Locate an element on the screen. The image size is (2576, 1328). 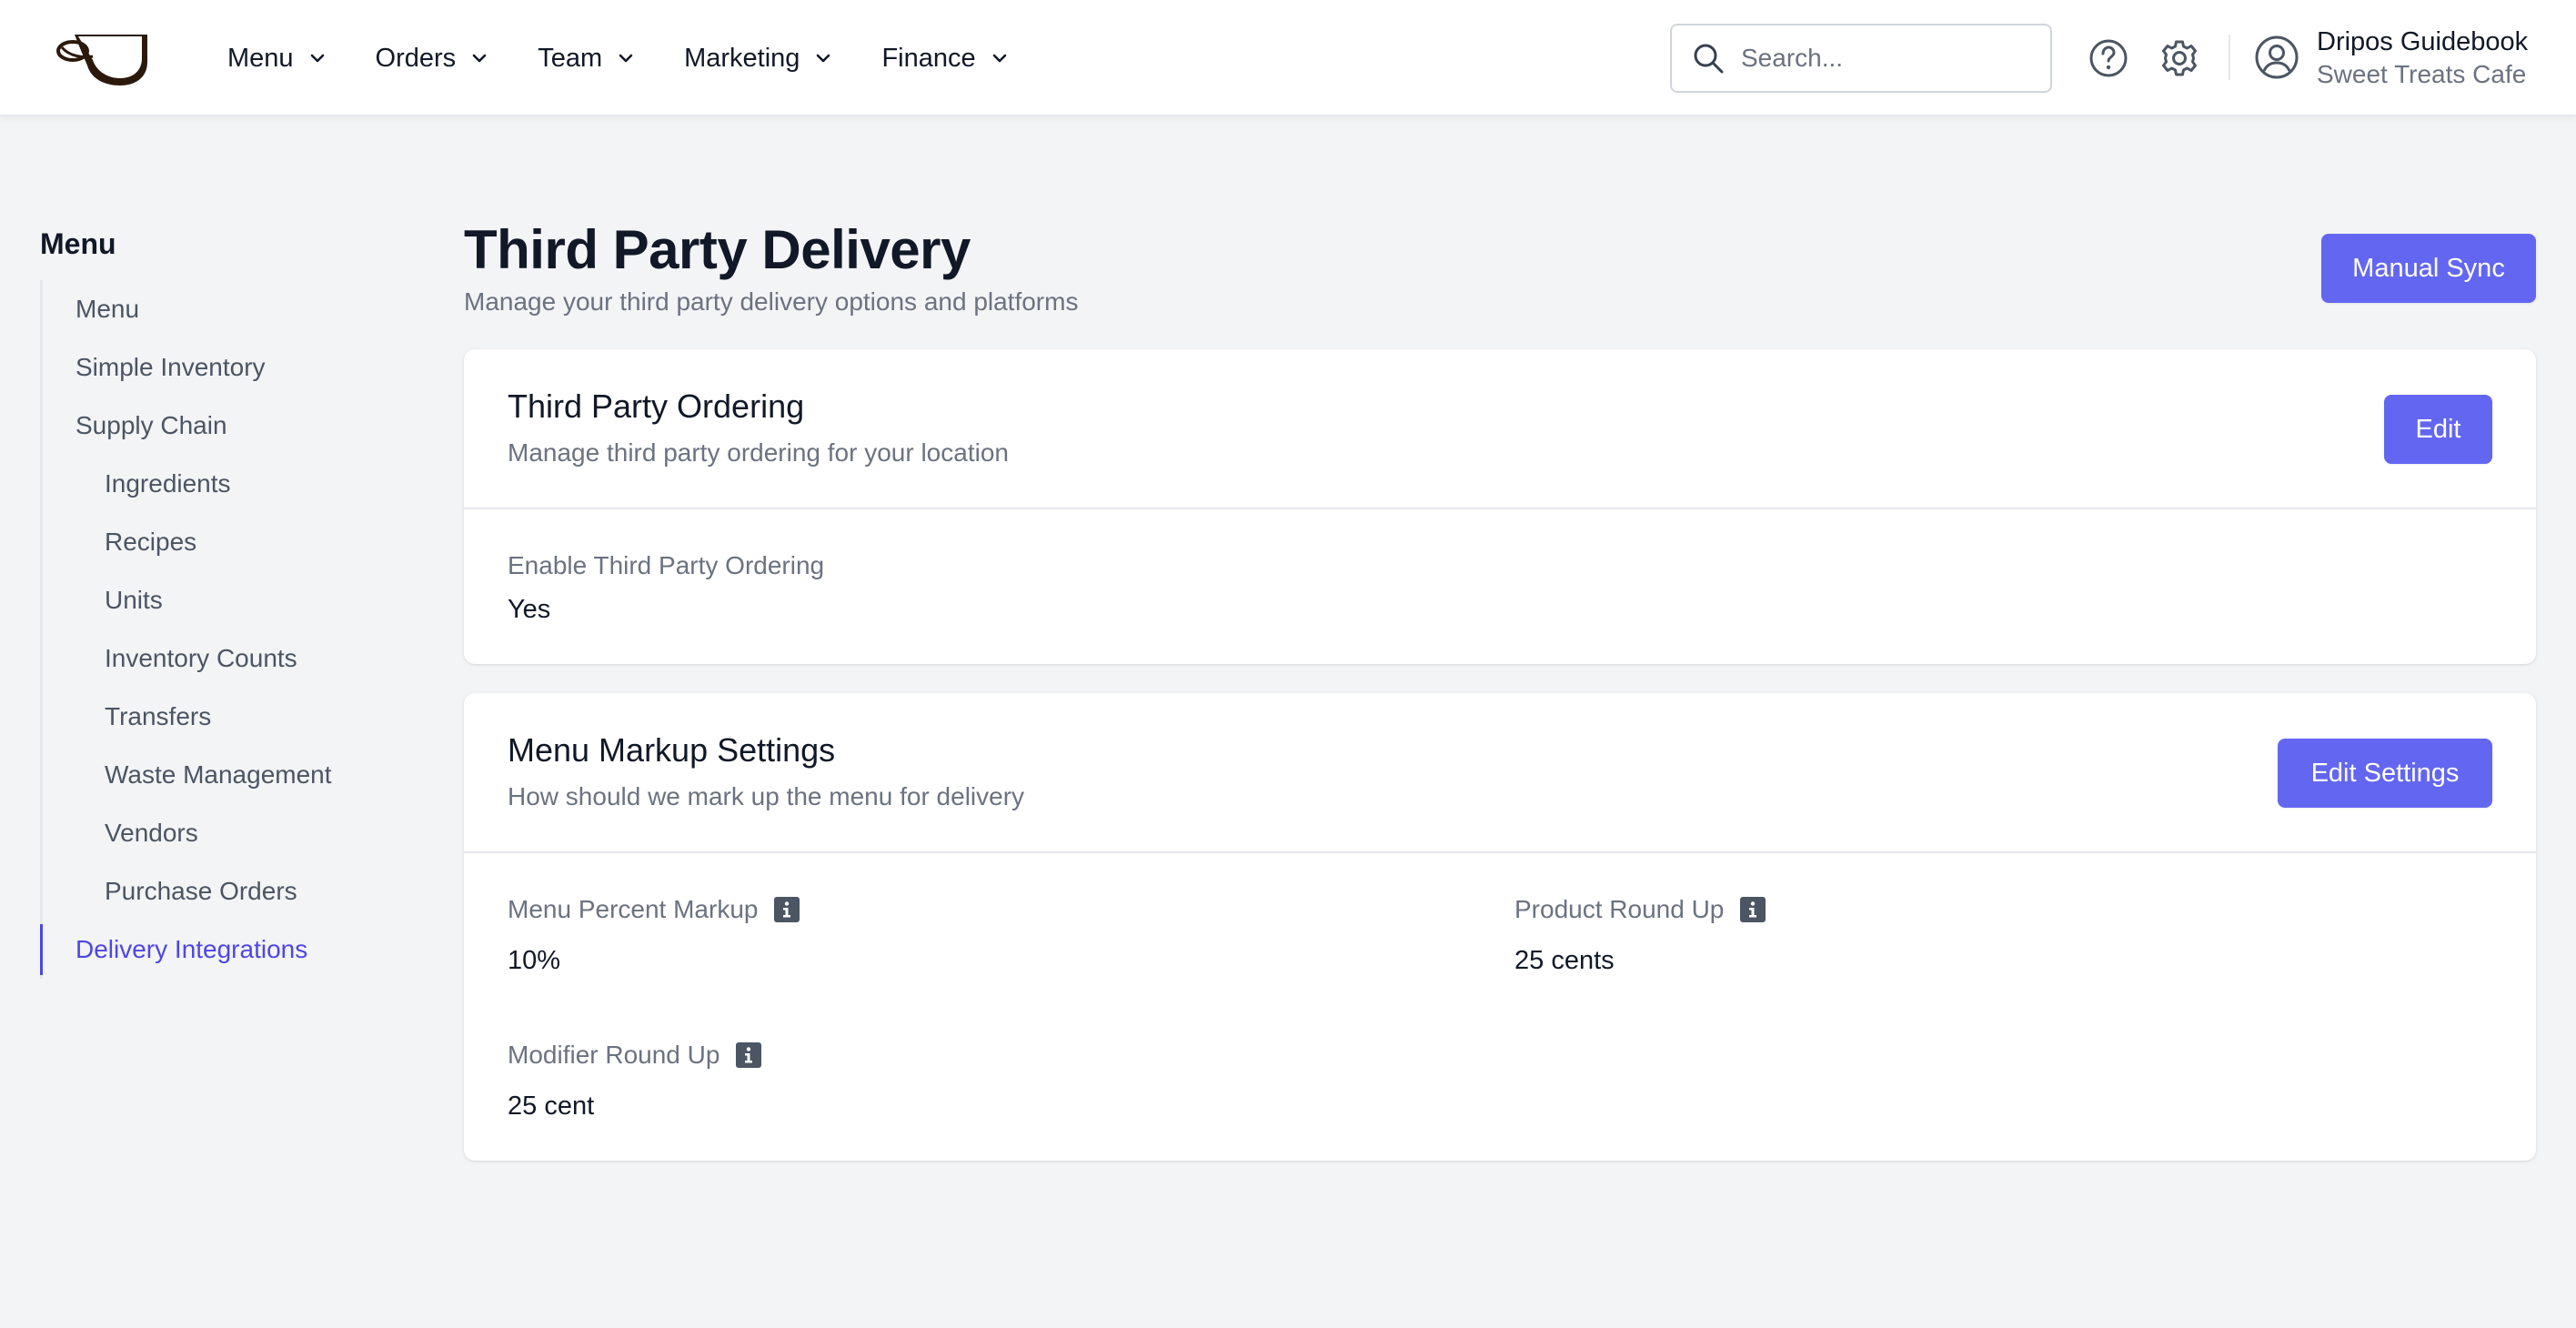
nav-finance: Finance is located at coordinates (944, 59).